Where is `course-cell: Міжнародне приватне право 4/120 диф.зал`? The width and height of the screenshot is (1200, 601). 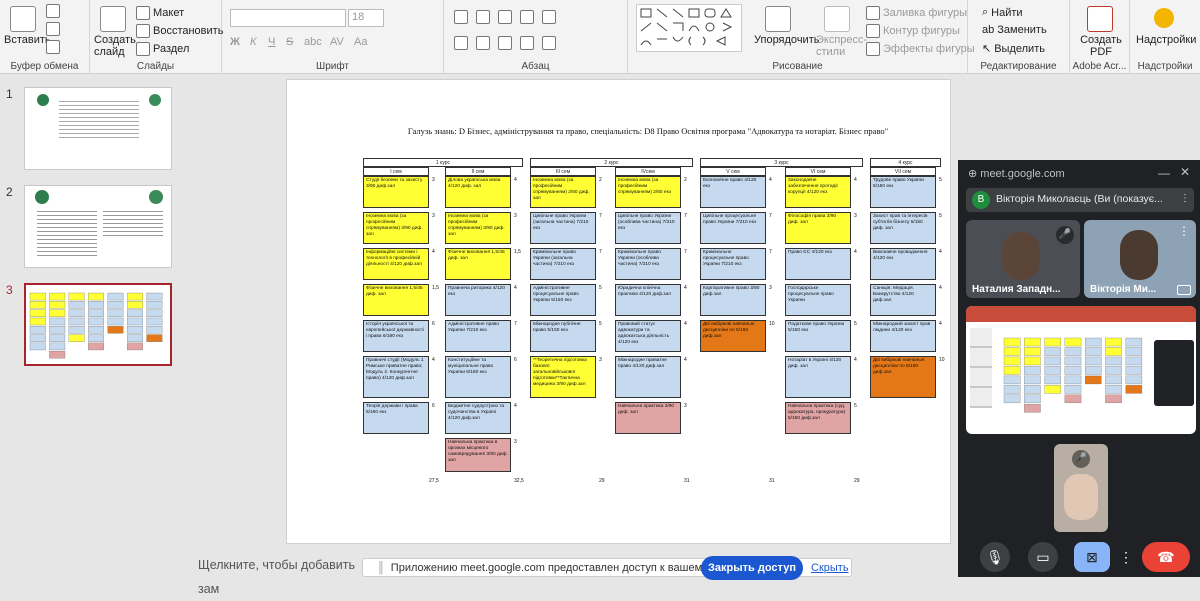 course-cell: Міжнародне приватне право 4/120 диф.зал is located at coordinates (648, 377).